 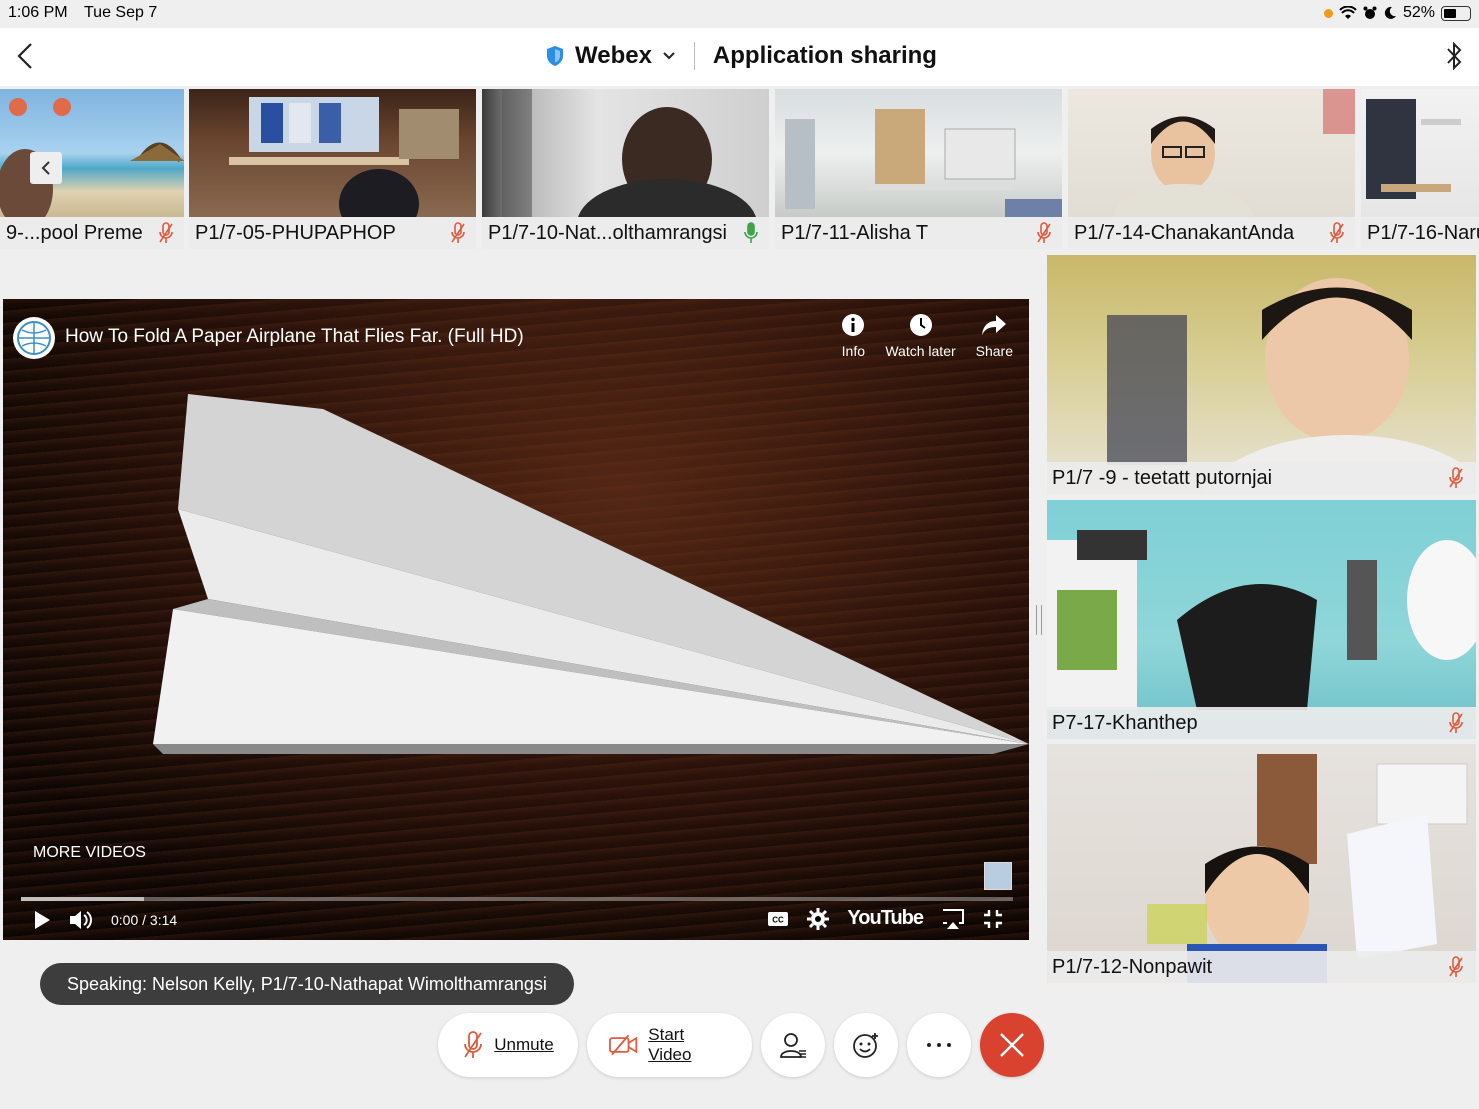 I want to click on settings-gear-icon, so click(x=818, y=918).